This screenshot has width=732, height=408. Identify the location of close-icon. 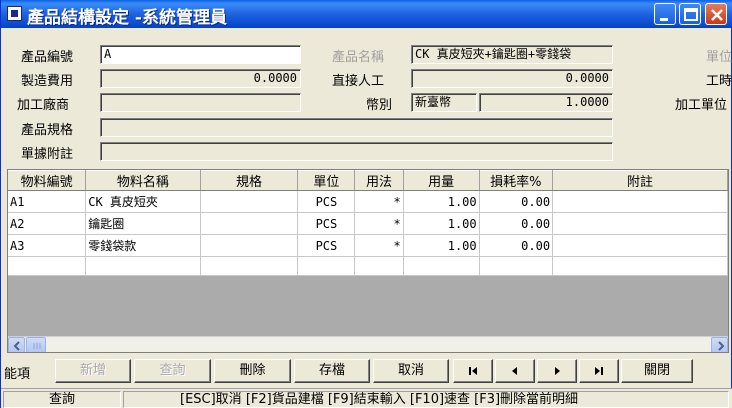
(717, 15).